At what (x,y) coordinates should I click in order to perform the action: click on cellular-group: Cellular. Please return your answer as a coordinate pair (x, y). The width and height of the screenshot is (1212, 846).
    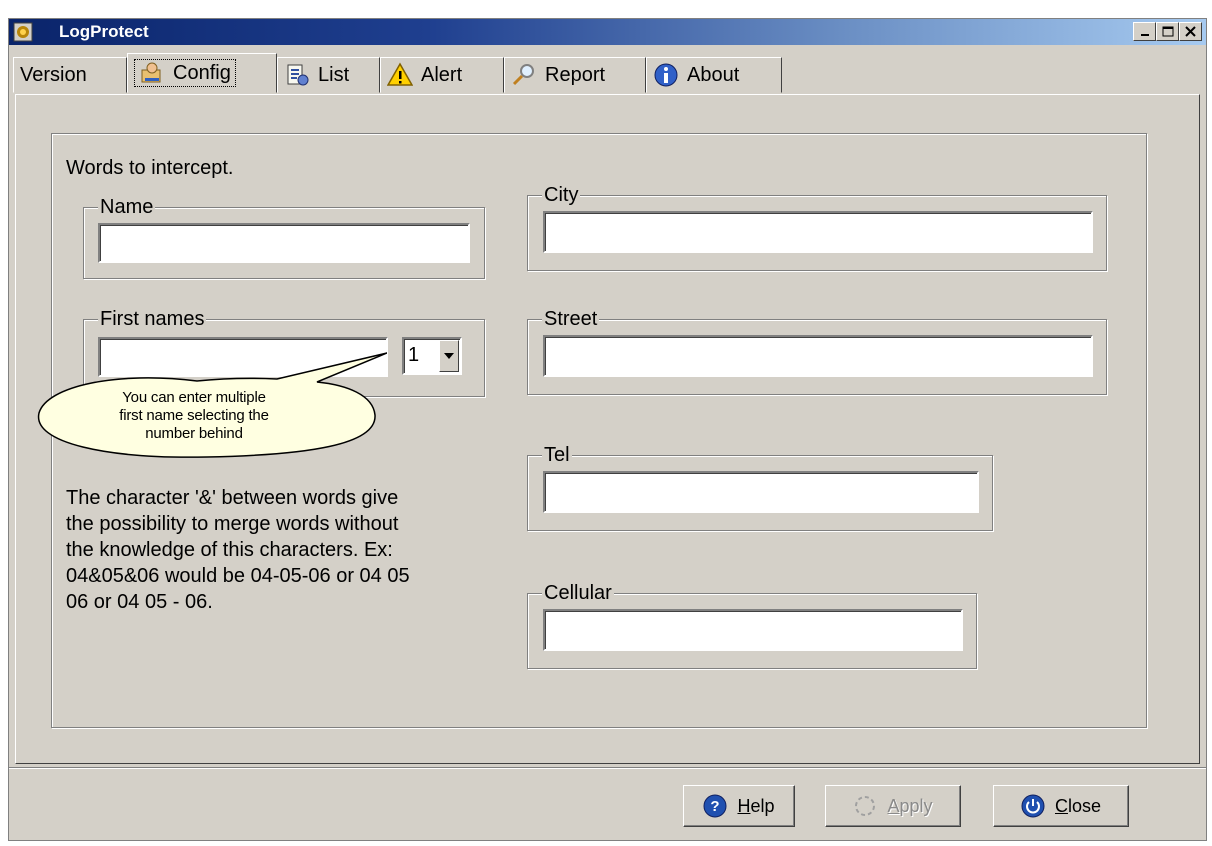
    Looking at the image, I should click on (752, 625).